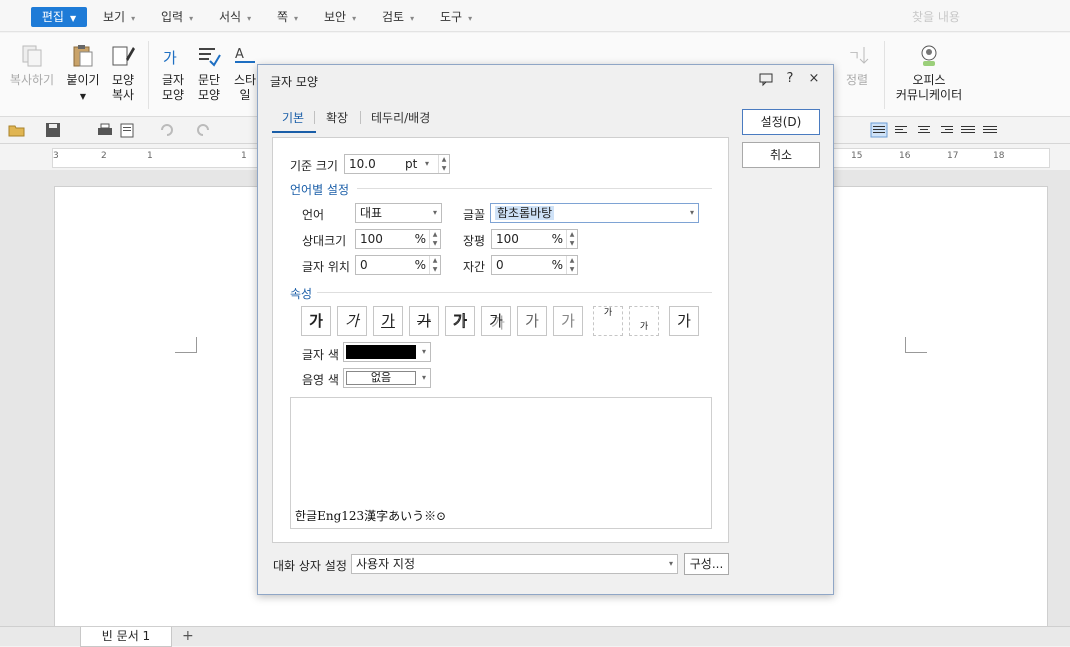  Describe the element at coordinates (203, 130) in the screenshot. I see `redo-icon` at that location.